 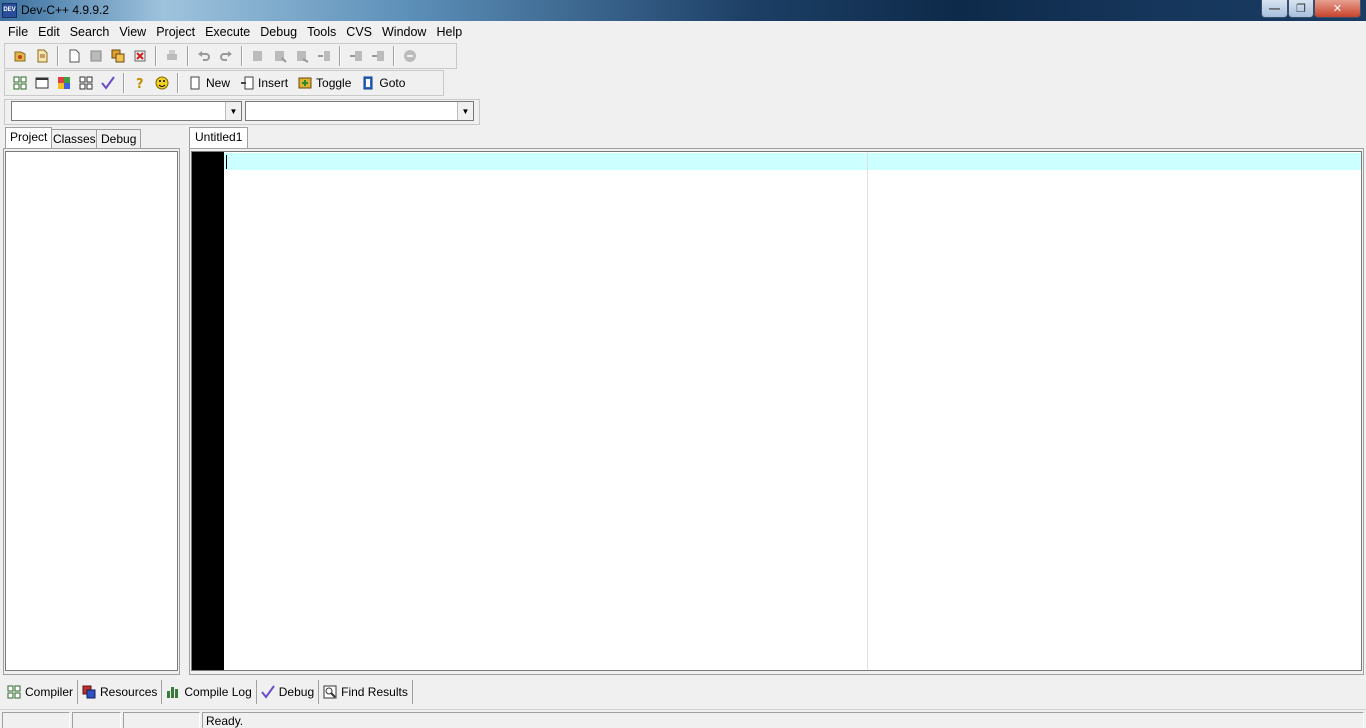 I want to click on help-button: ?, so click(x=140, y=83).